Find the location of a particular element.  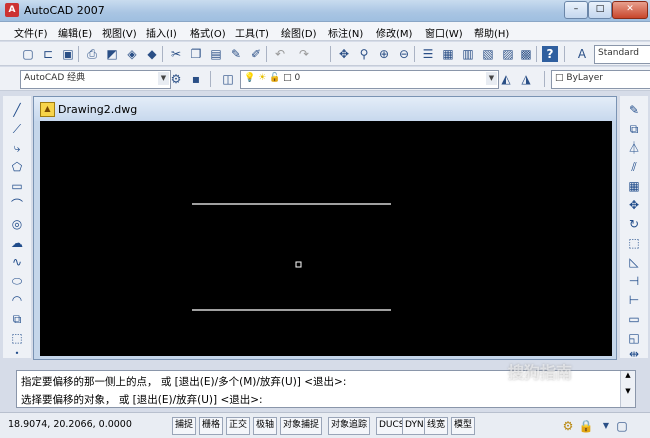

zoom-realtime-icon: ⚲ is located at coordinates (364, 54).